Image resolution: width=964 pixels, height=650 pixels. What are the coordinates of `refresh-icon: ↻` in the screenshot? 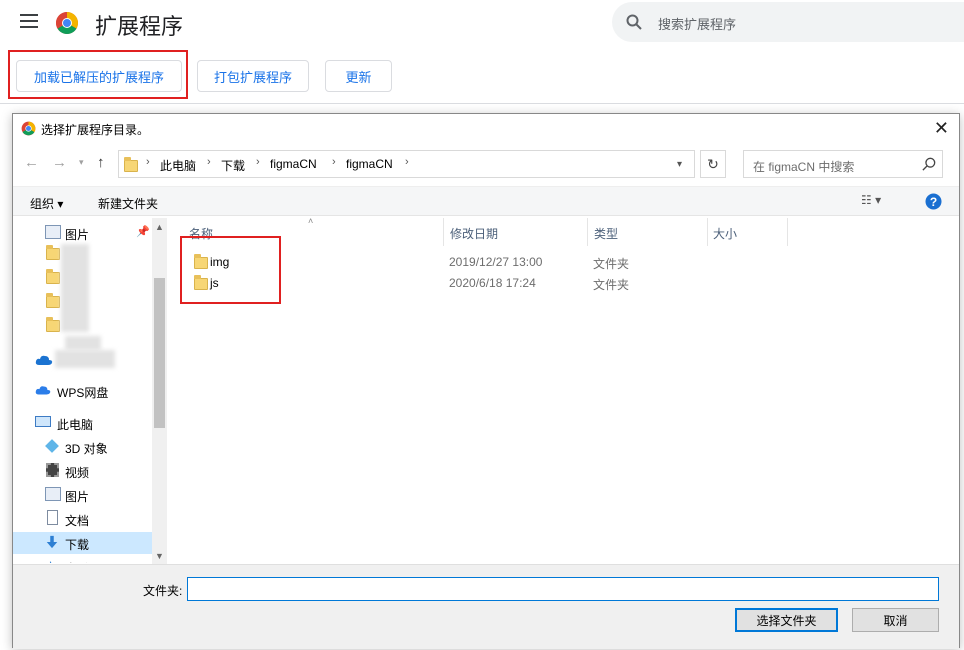 It's located at (713, 164).